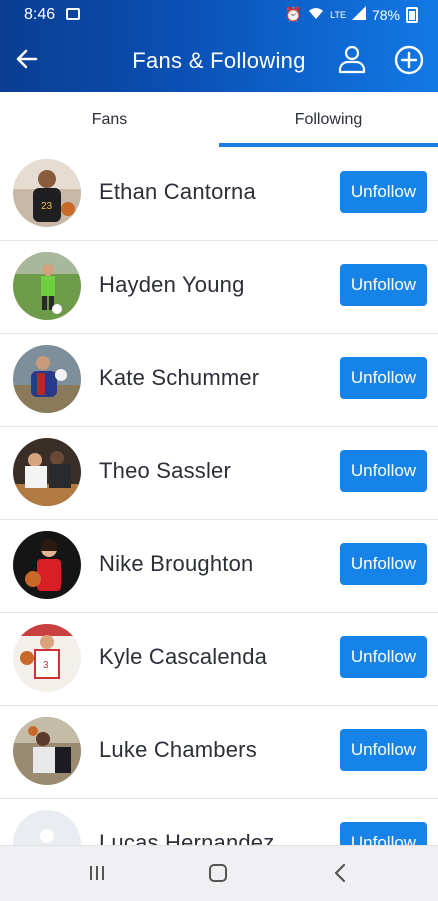  I want to click on profile-icon, so click(352, 59).